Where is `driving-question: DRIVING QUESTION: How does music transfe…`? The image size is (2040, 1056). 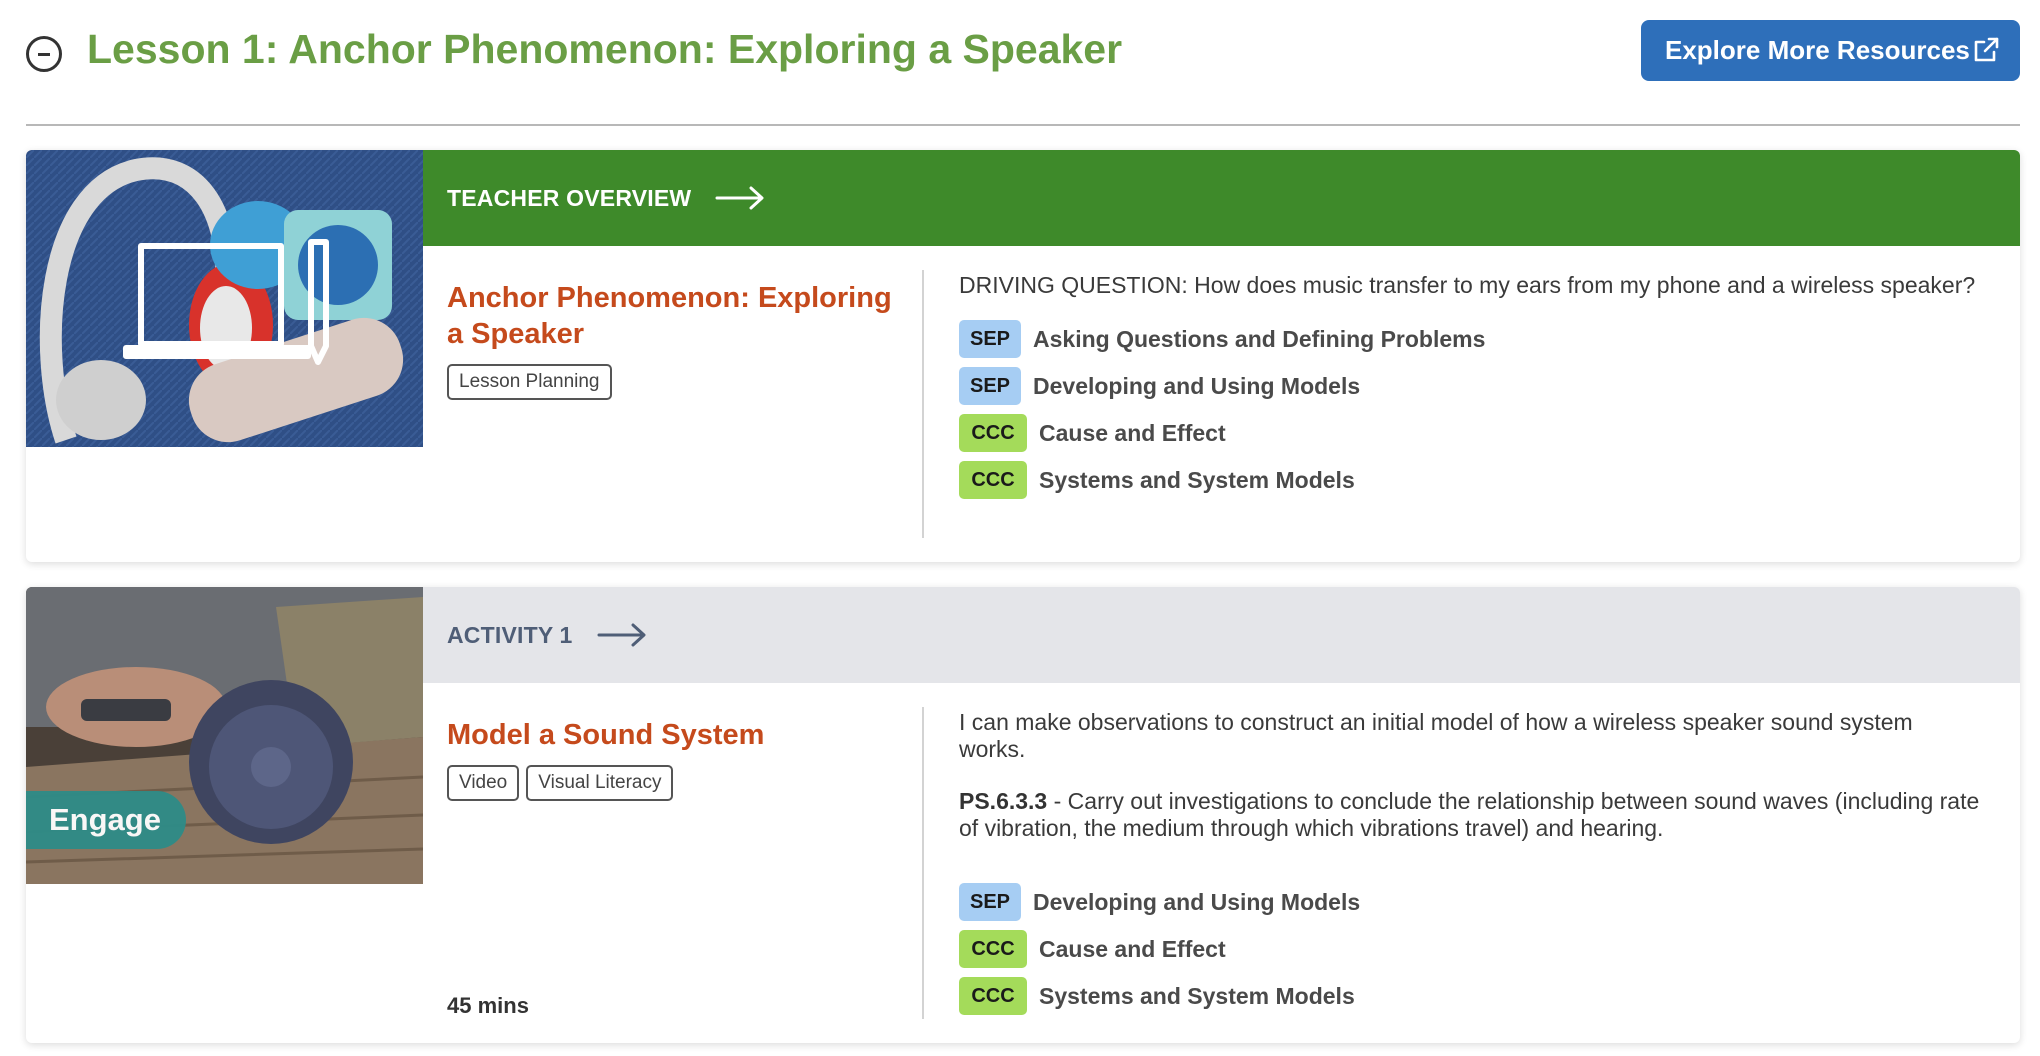
driving-question: DRIVING QUESTION: How does music transfe… is located at coordinates (1467, 285).